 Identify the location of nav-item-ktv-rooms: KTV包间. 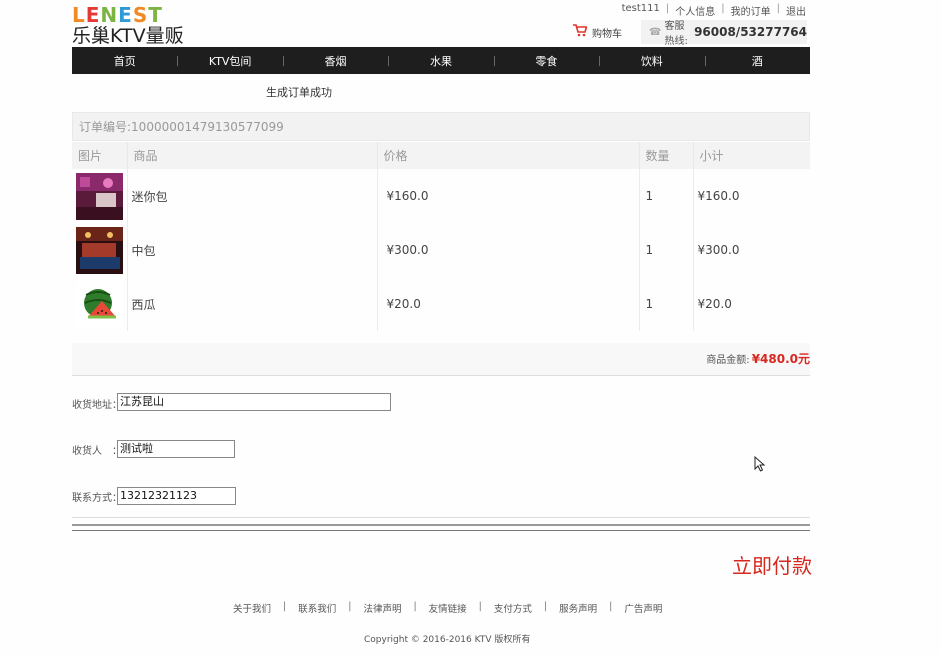
(229, 61).